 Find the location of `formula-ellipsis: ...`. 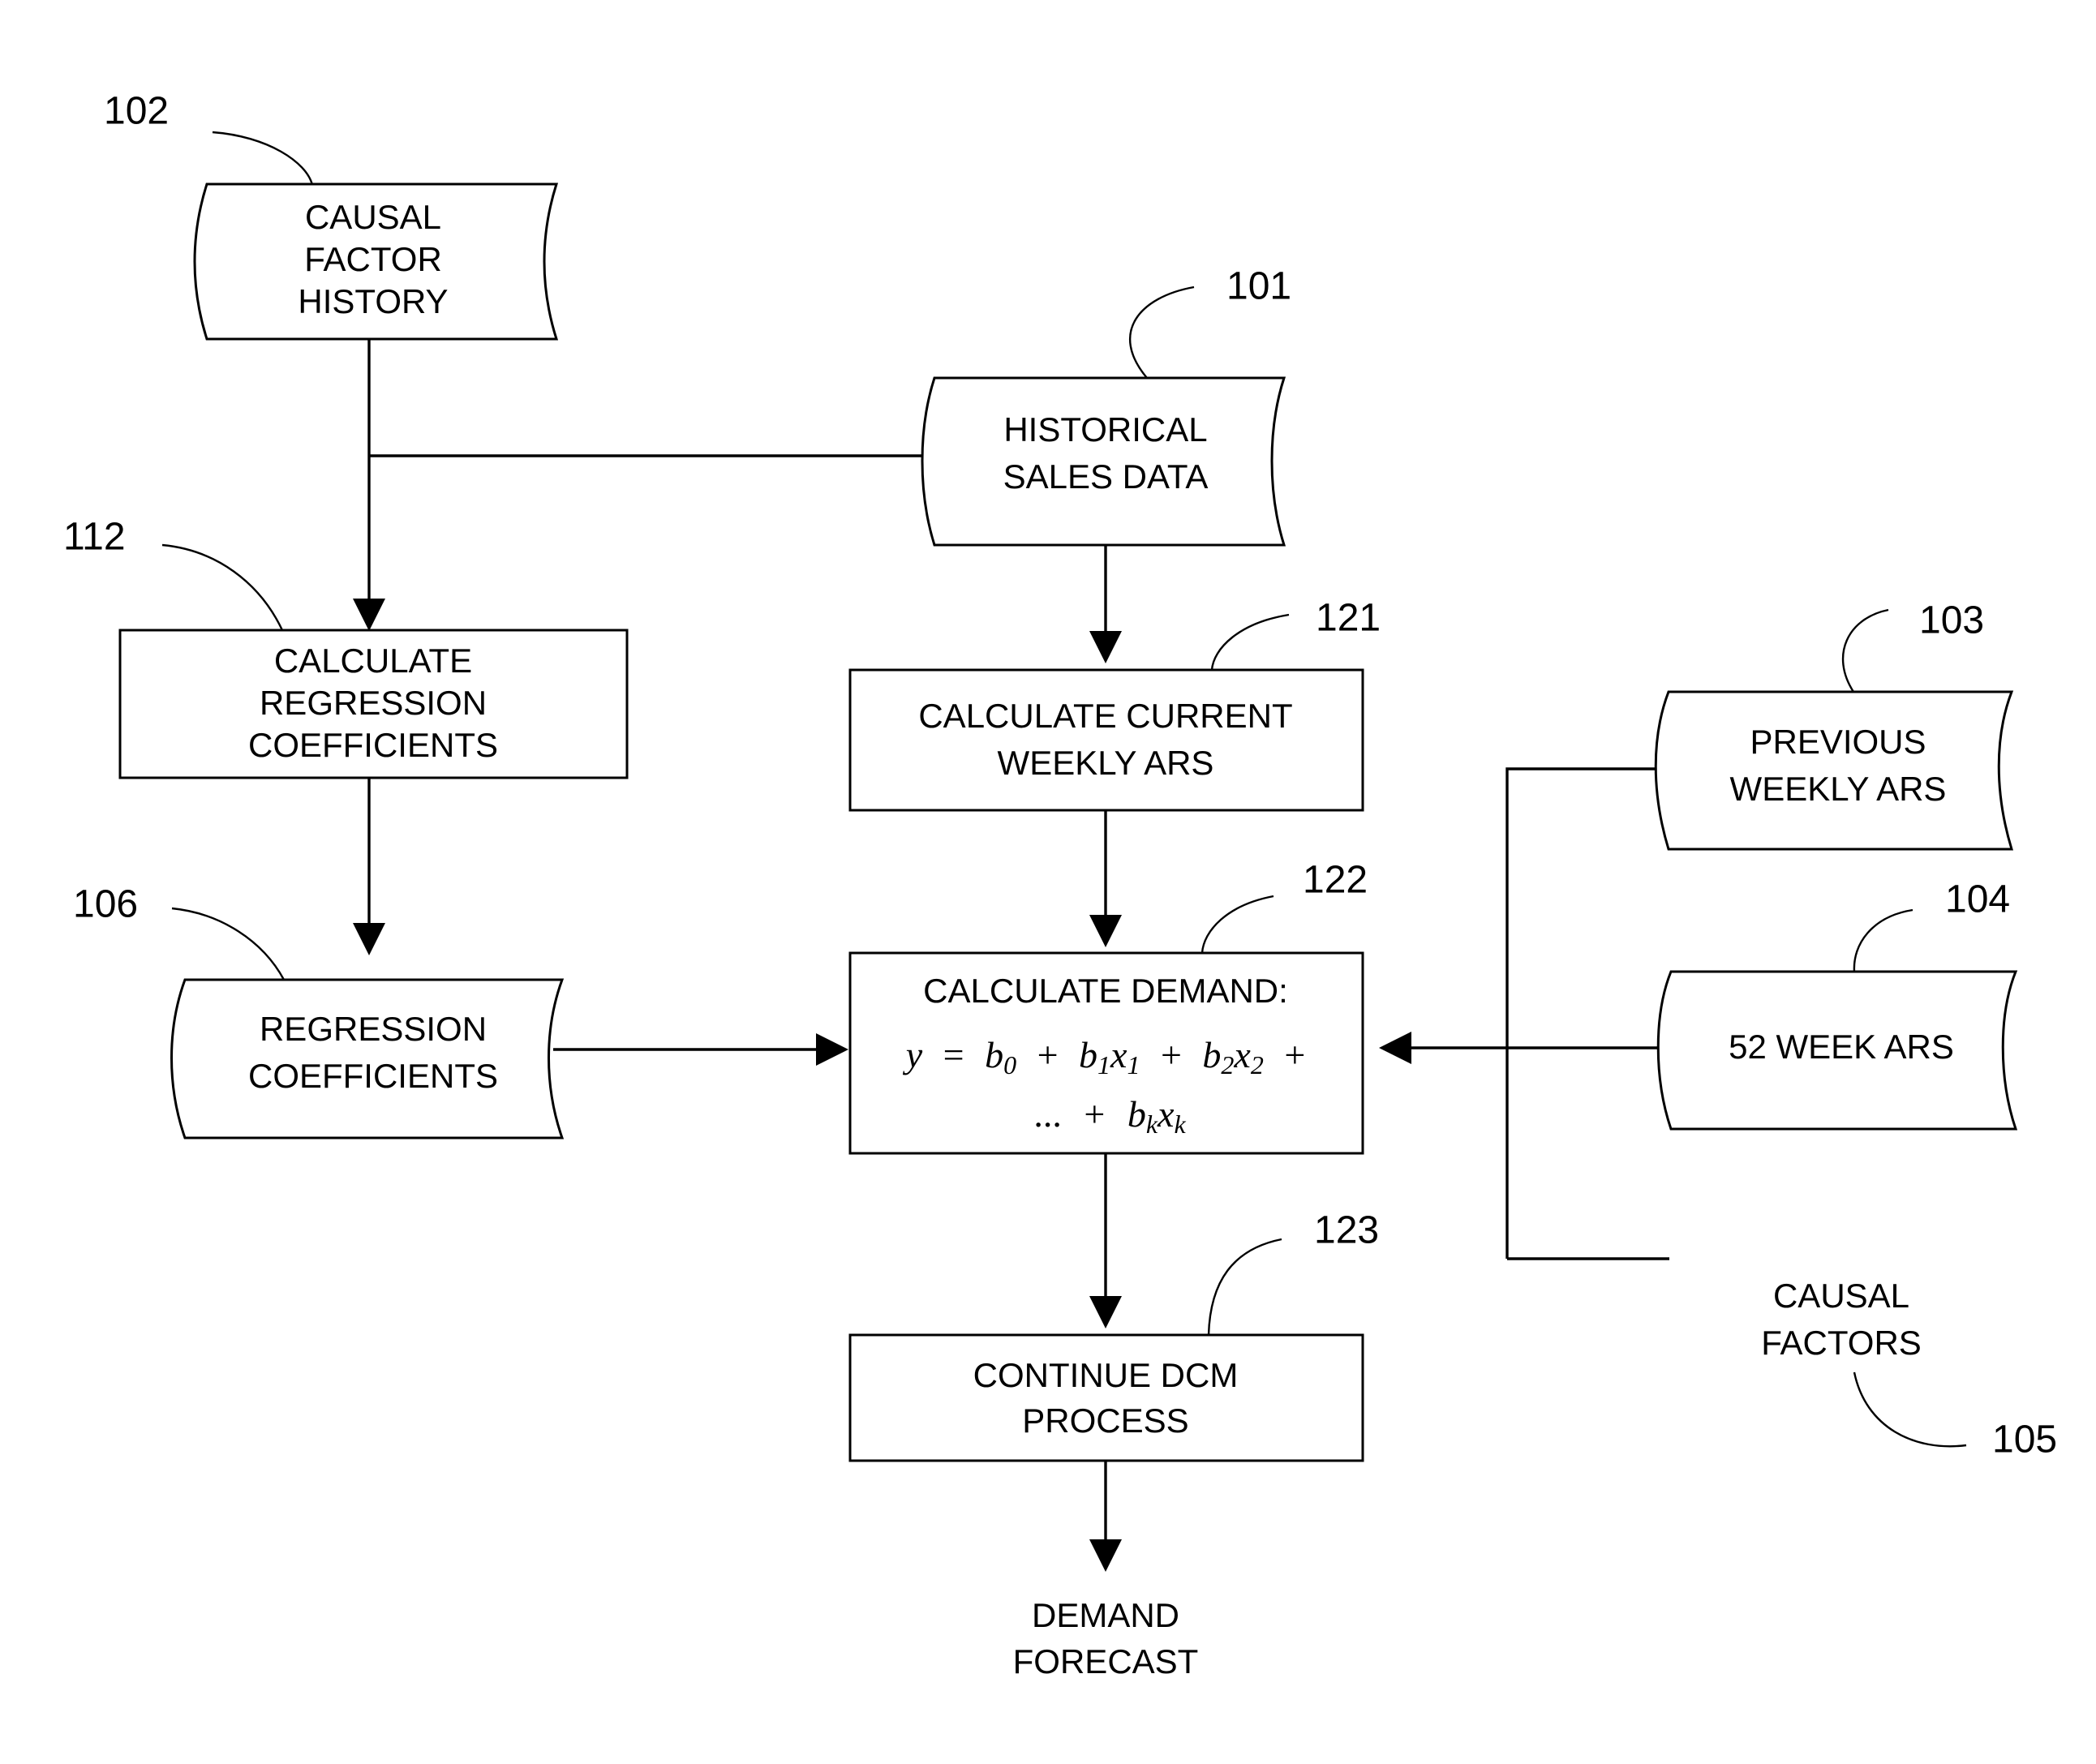

formula-ellipsis: ... is located at coordinates (1047, 1114).